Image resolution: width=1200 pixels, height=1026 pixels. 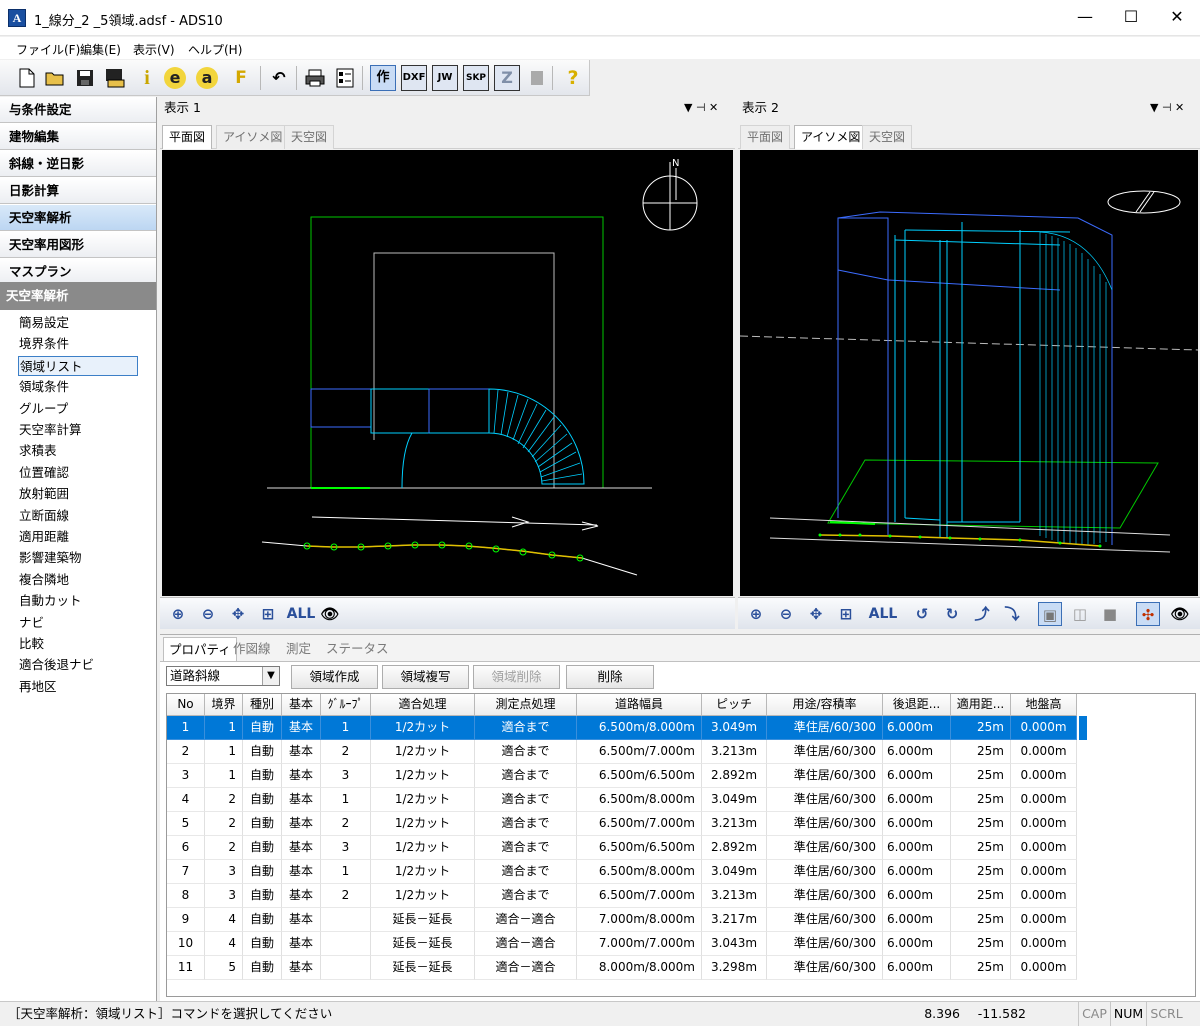 I want to click on column-header: ピッチ, so click(x=734, y=705).